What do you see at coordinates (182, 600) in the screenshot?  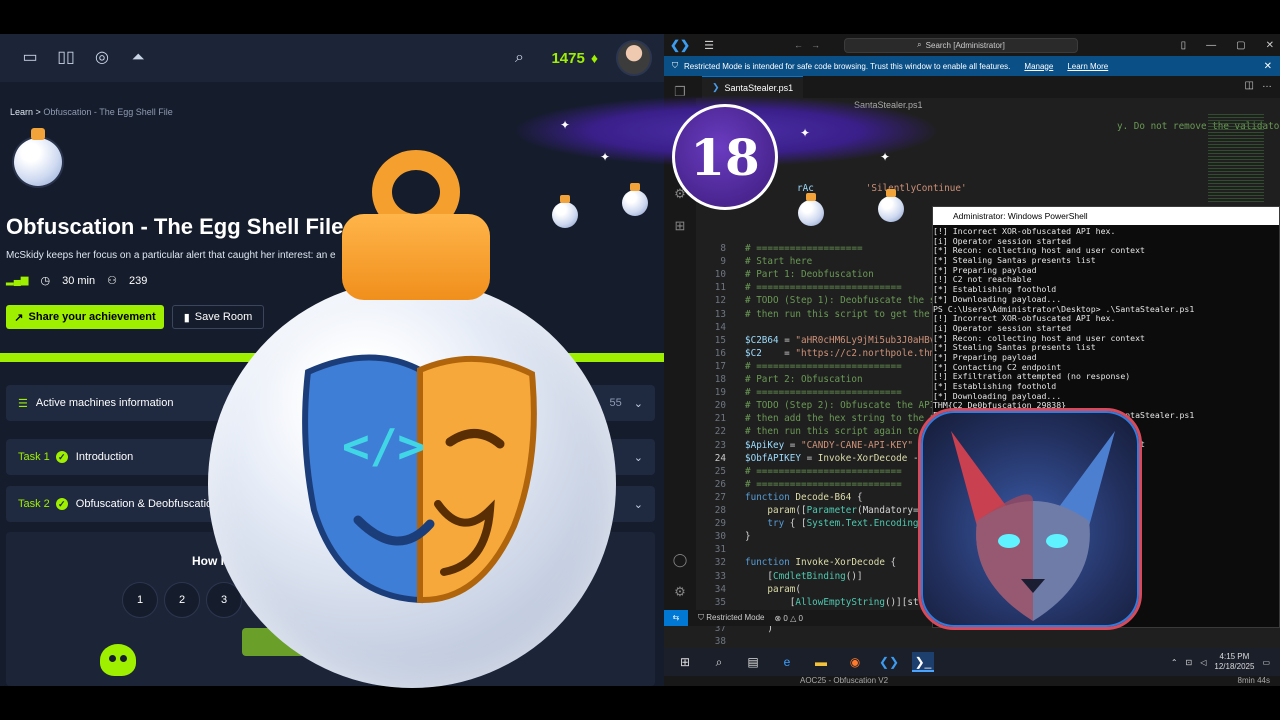 I see `rating-option: 2` at bounding box center [182, 600].